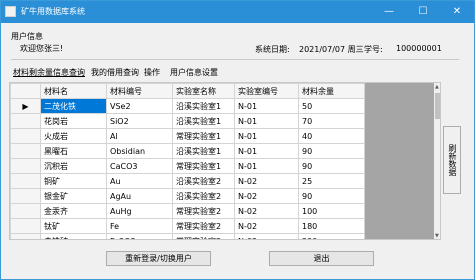 Image resolution: width=475 pixels, height=280 pixels. I want to click on grid-scrollbar: ▲ ▼, so click(437, 161).